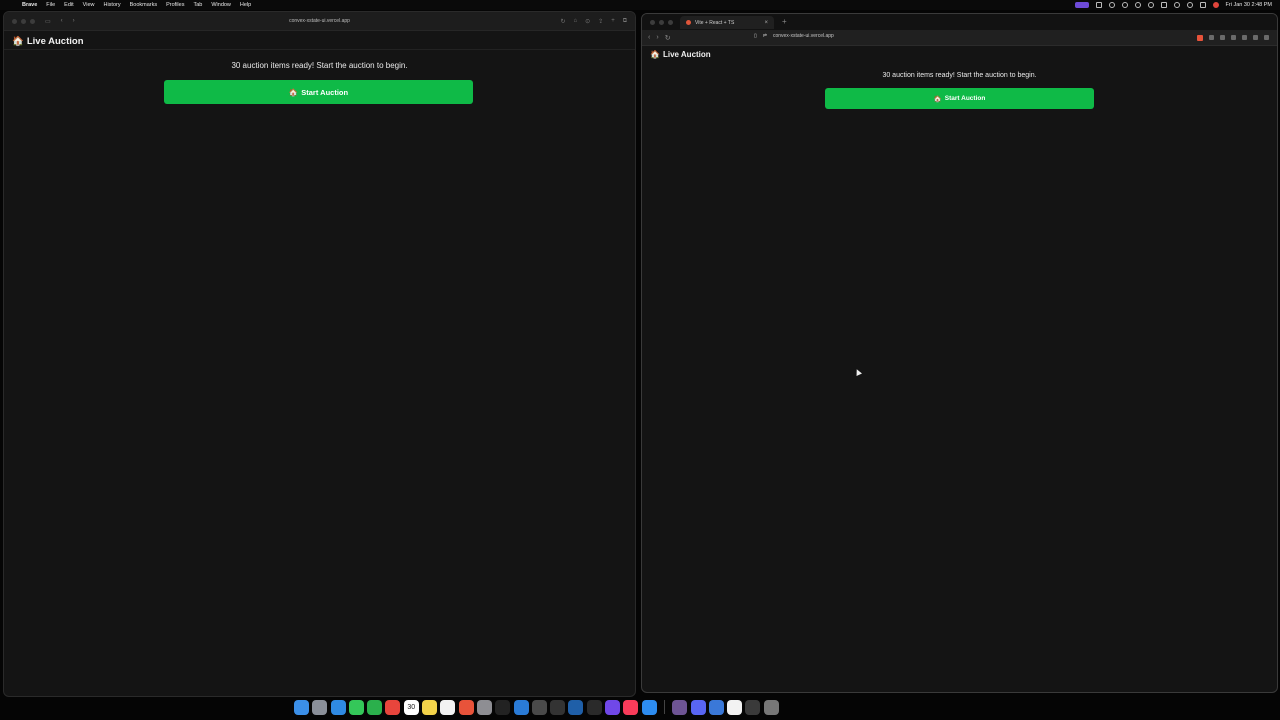 Image resolution: width=1280 pixels, height=720 pixels. What do you see at coordinates (393, 707) in the screenshot?
I see `chrome-icon` at bounding box center [393, 707].